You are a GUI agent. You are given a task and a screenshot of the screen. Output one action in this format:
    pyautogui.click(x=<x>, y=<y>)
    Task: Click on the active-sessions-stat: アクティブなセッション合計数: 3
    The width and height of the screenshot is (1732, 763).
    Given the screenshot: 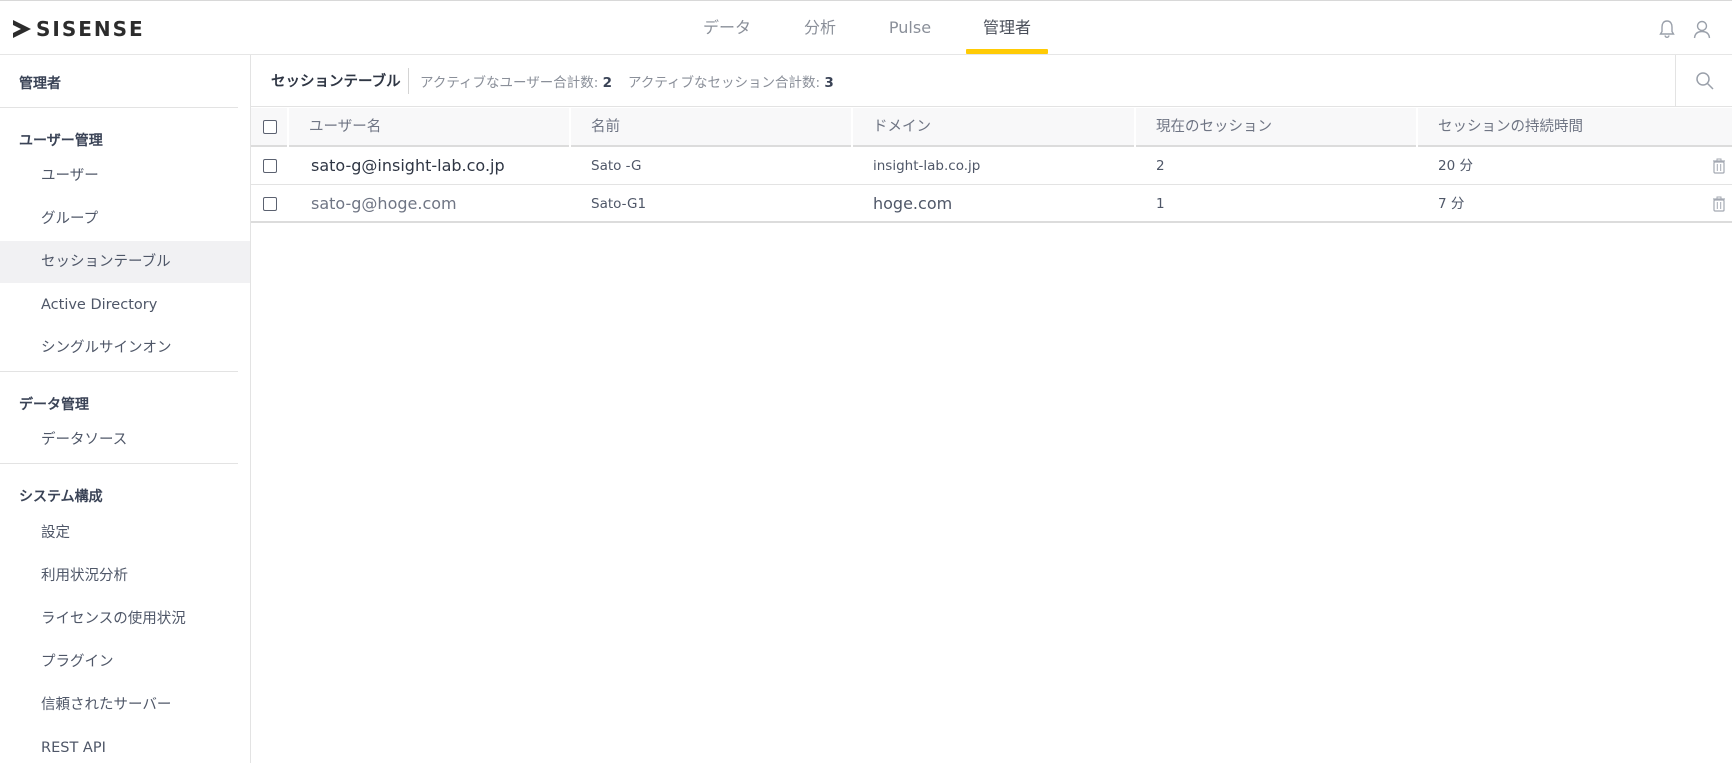 What is the action you would take?
    pyautogui.click(x=731, y=81)
    